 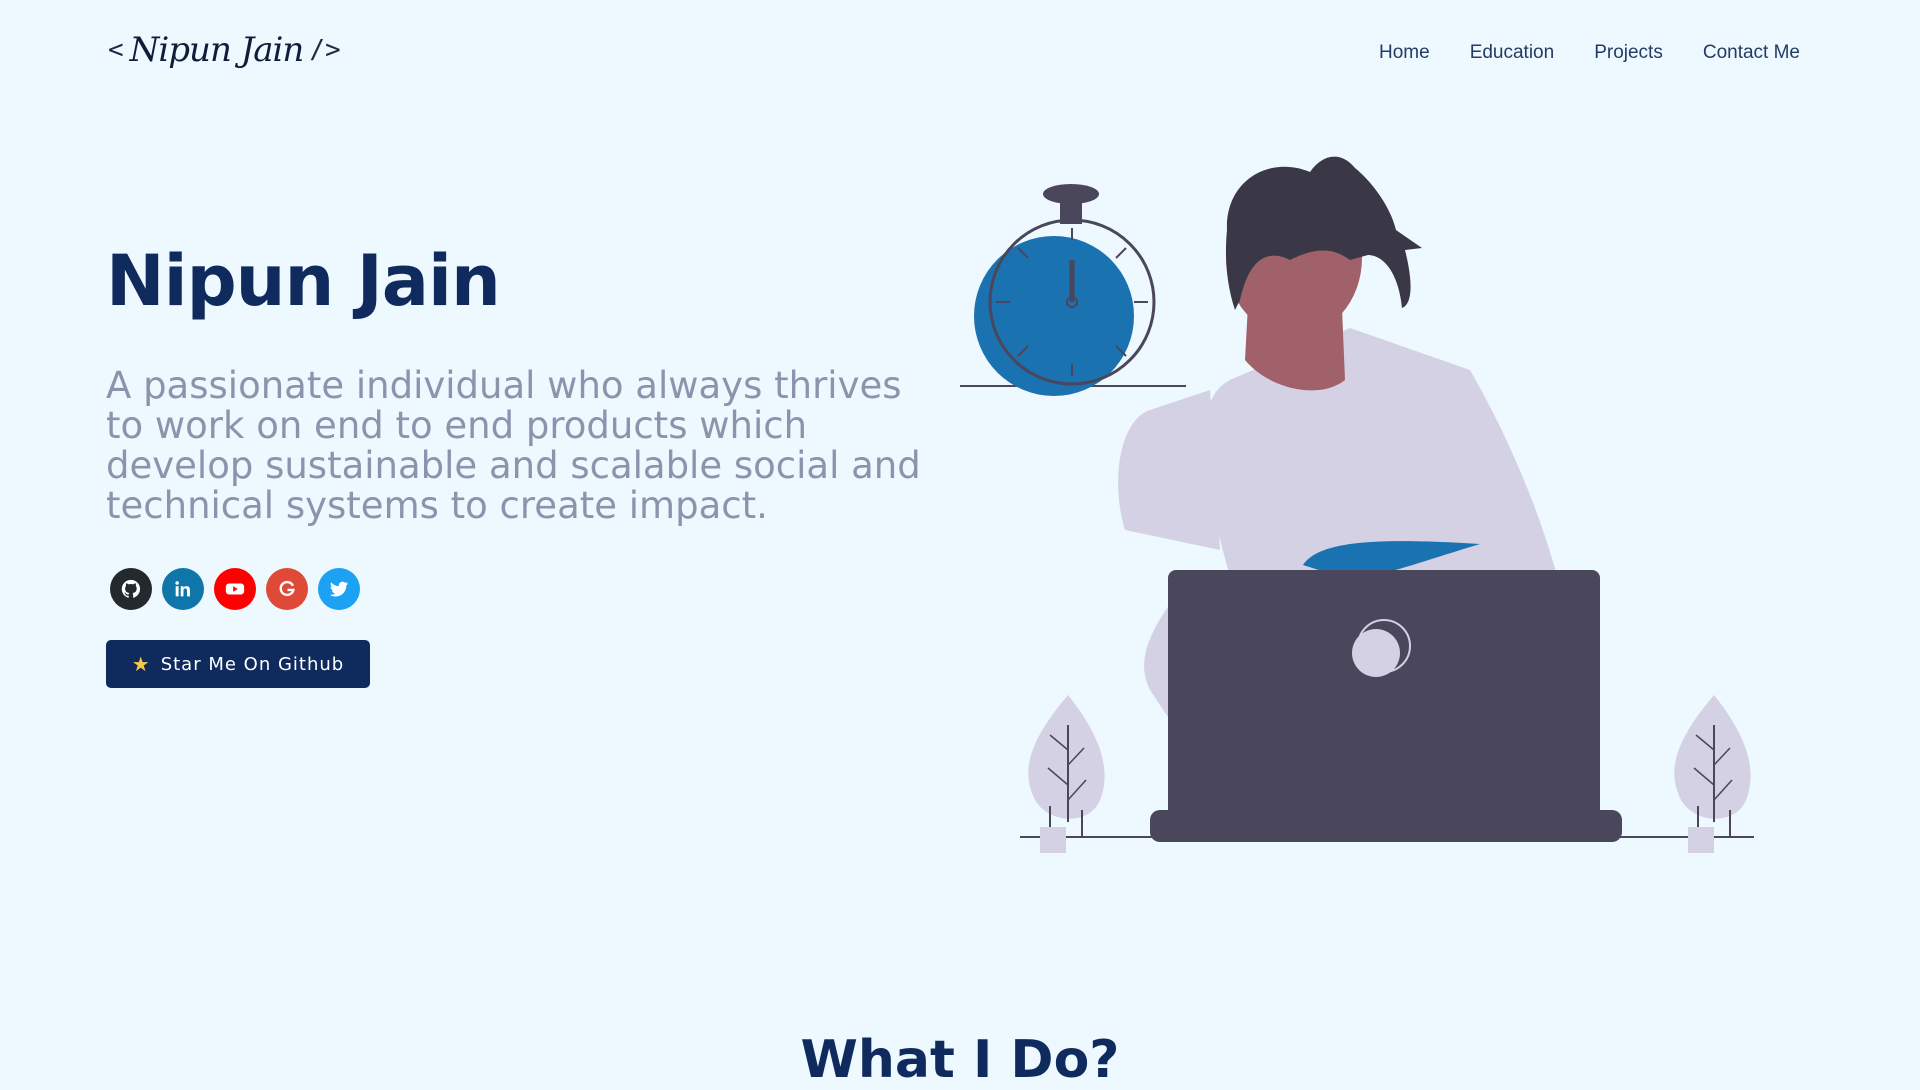 I want to click on logo-open-bracket: <, so click(x=116, y=50).